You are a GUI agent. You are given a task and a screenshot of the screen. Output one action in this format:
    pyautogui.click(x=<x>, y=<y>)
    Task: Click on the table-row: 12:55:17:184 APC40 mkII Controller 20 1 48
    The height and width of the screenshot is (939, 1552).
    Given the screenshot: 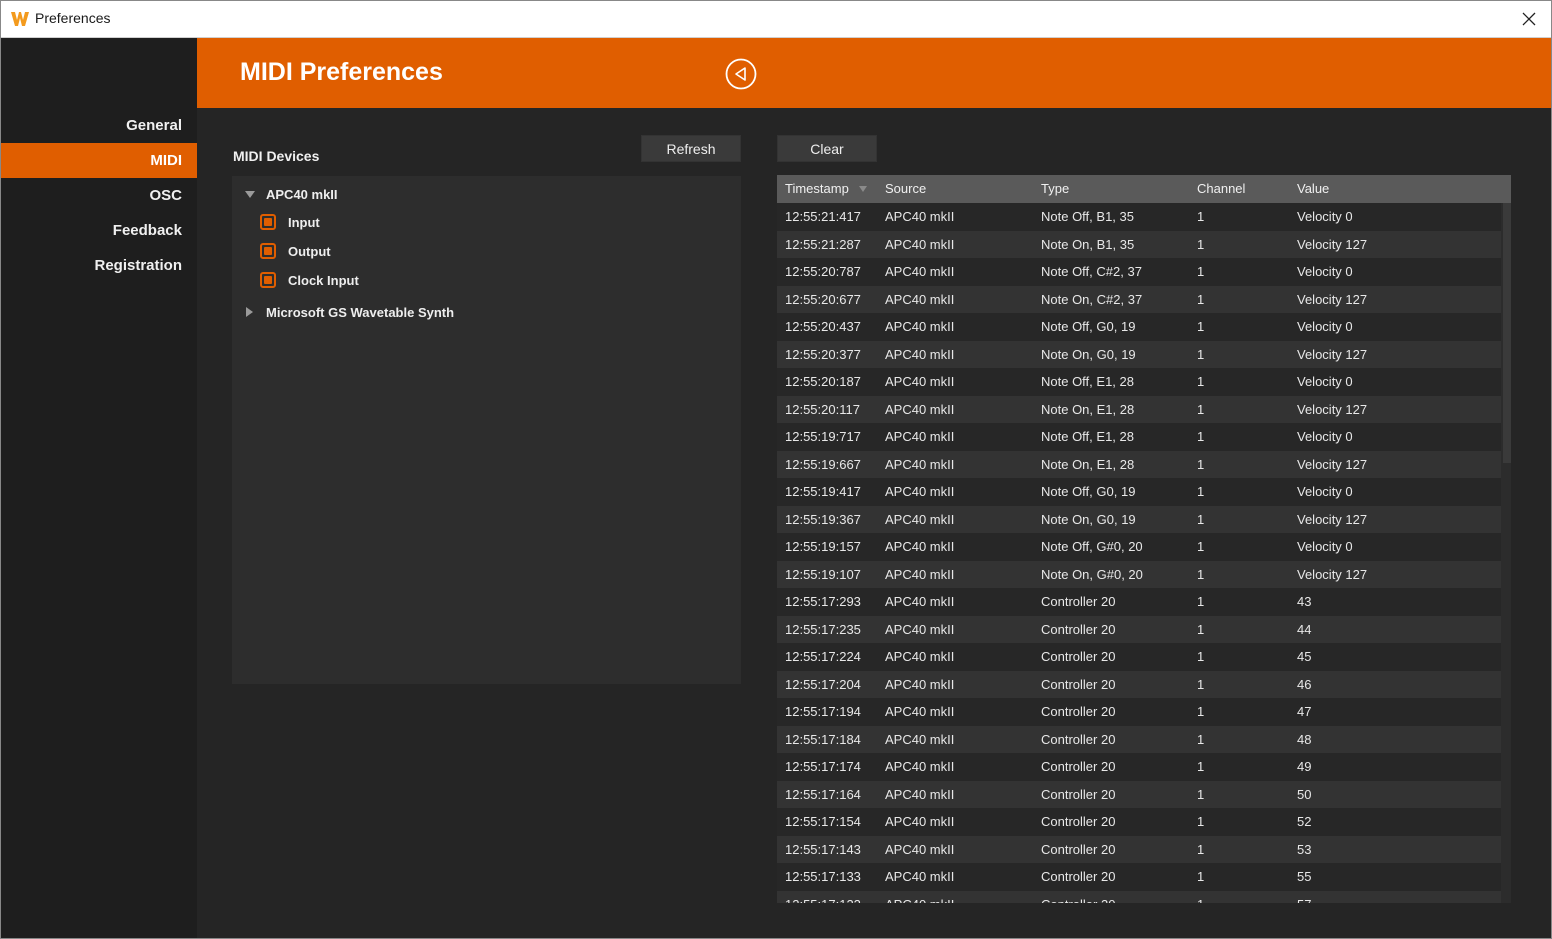 What is the action you would take?
    pyautogui.click(x=1139, y=739)
    